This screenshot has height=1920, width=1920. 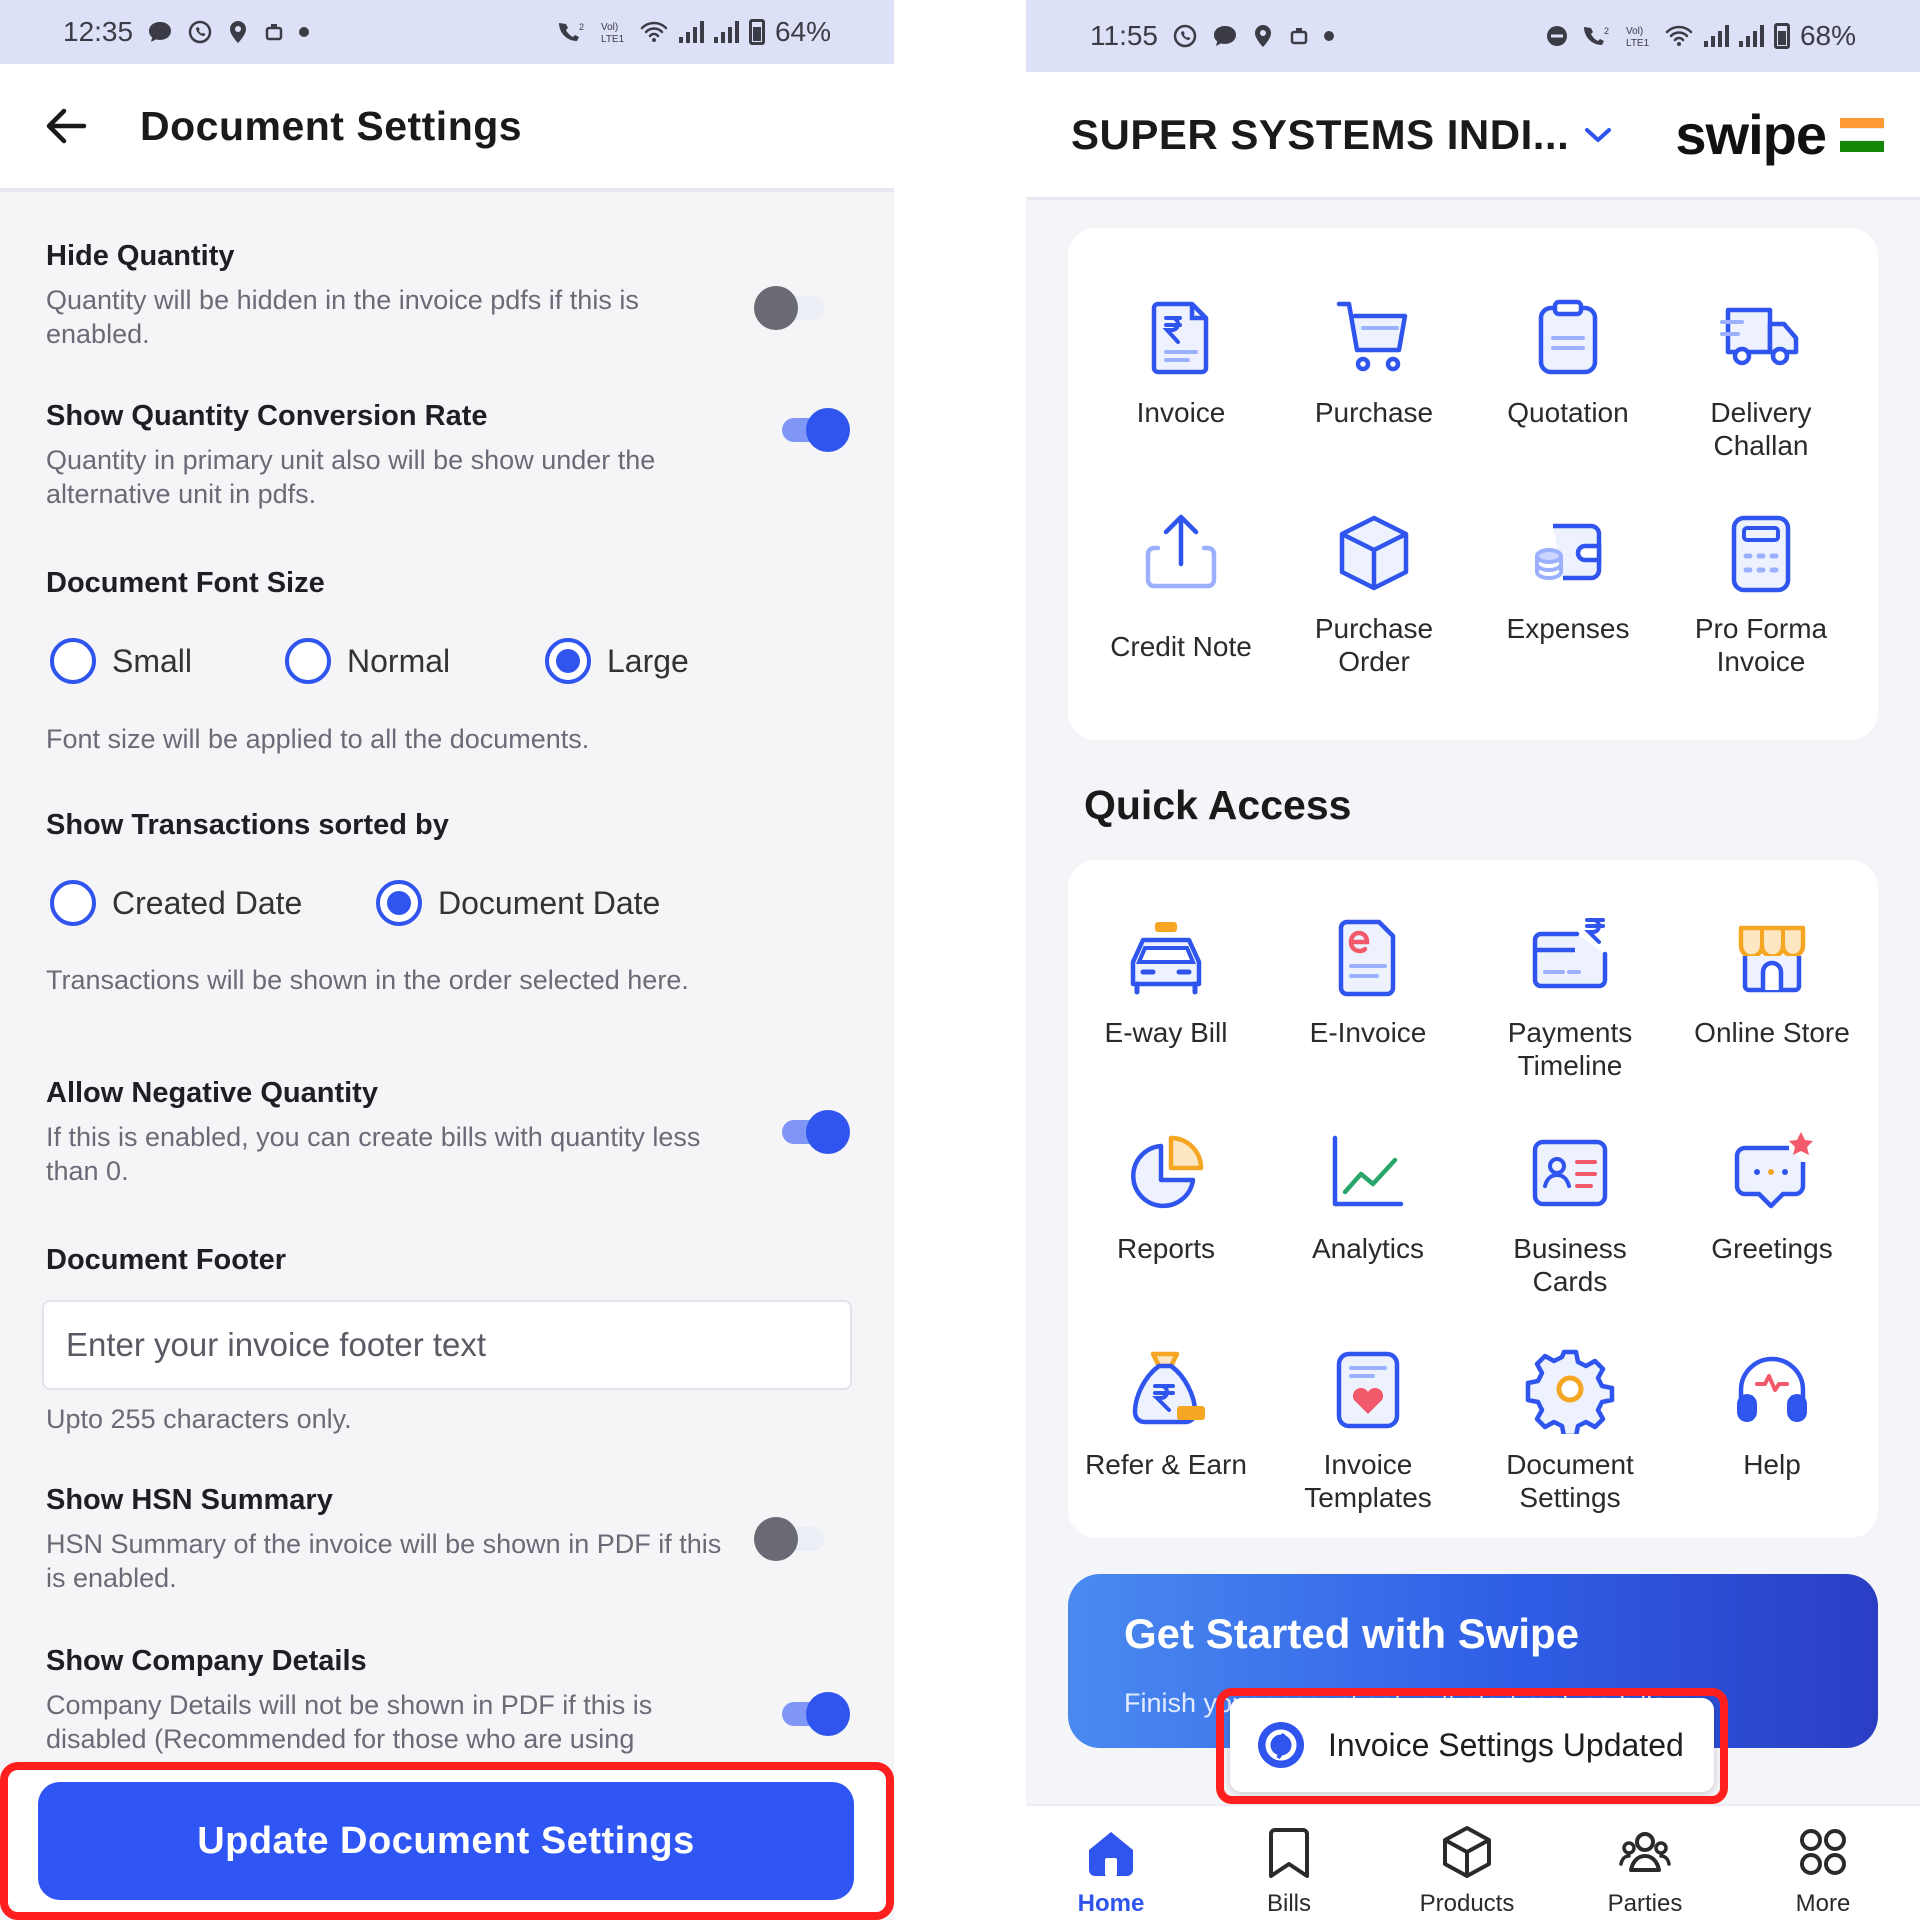 What do you see at coordinates (1827, 35) in the screenshot?
I see `battery-percent: 68%` at bounding box center [1827, 35].